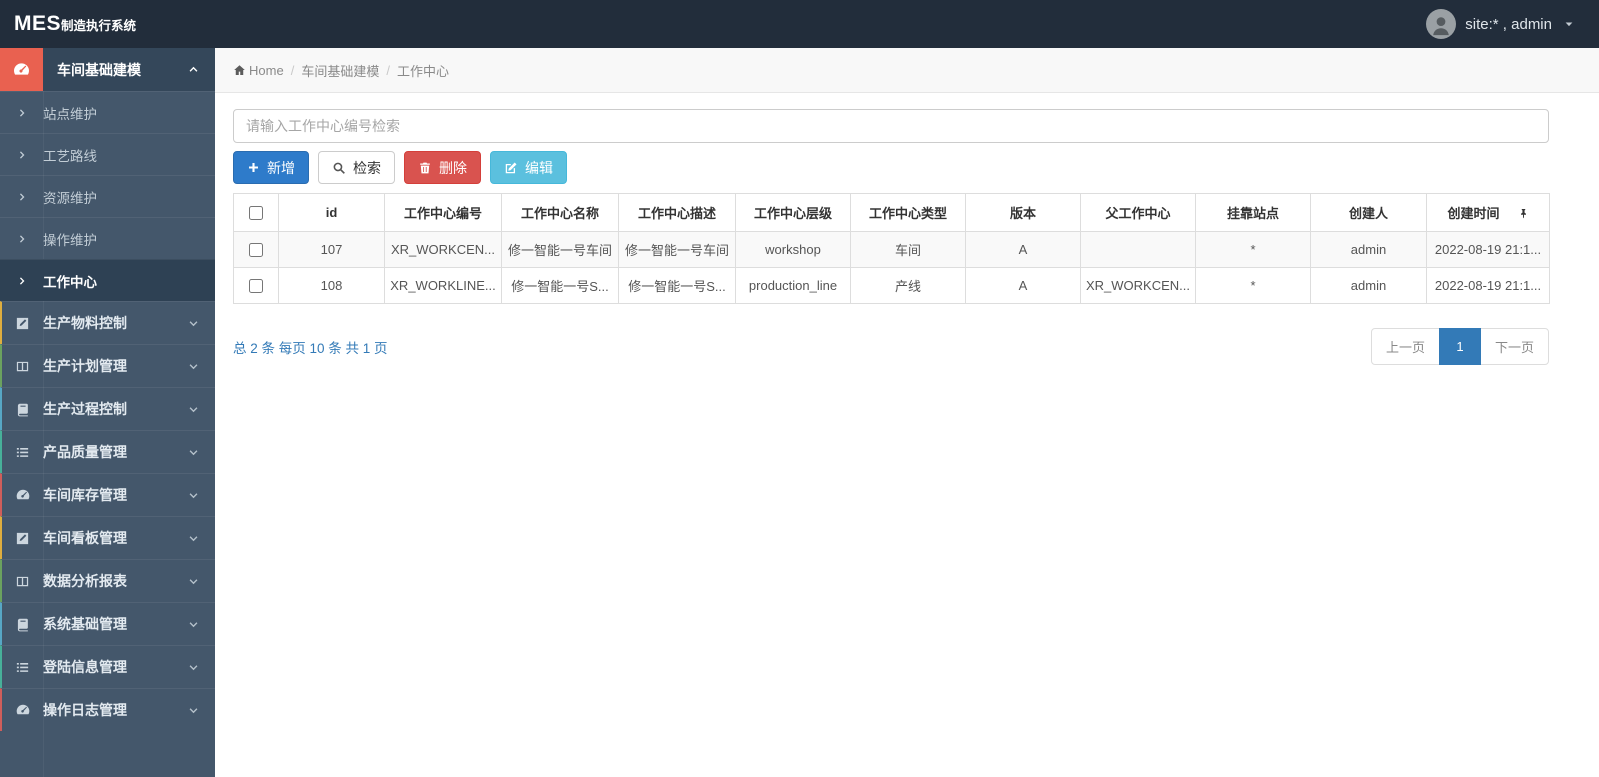  What do you see at coordinates (107, 280) in the screenshot?
I see `sidebar-item-work-center: 工作中心` at bounding box center [107, 280].